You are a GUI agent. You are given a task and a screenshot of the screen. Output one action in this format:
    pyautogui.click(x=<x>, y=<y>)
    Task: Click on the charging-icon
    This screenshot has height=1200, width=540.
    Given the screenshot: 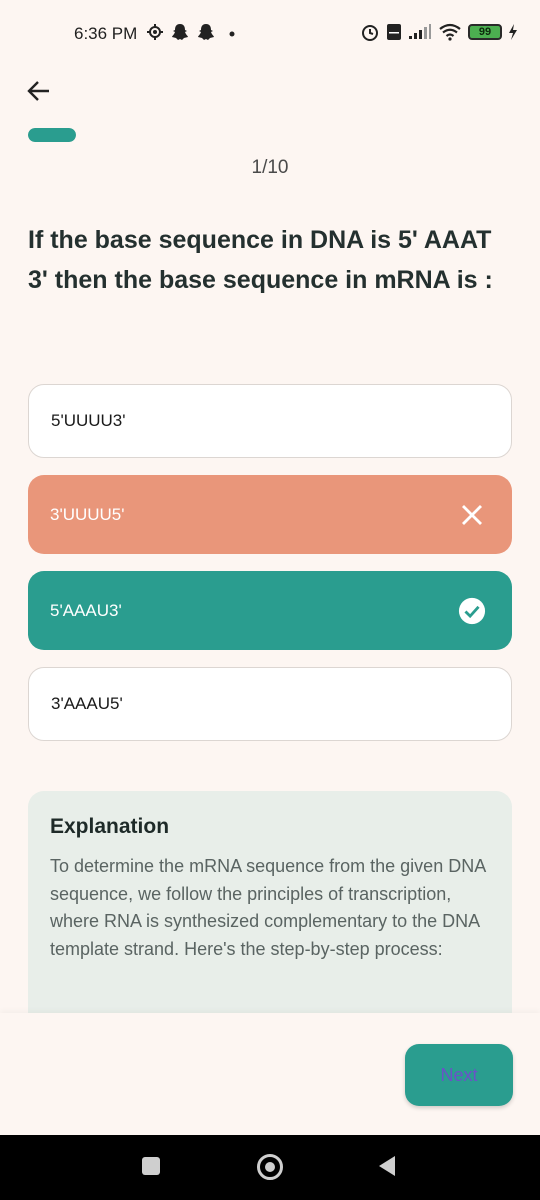 What is the action you would take?
    pyautogui.click(x=513, y=32)
    